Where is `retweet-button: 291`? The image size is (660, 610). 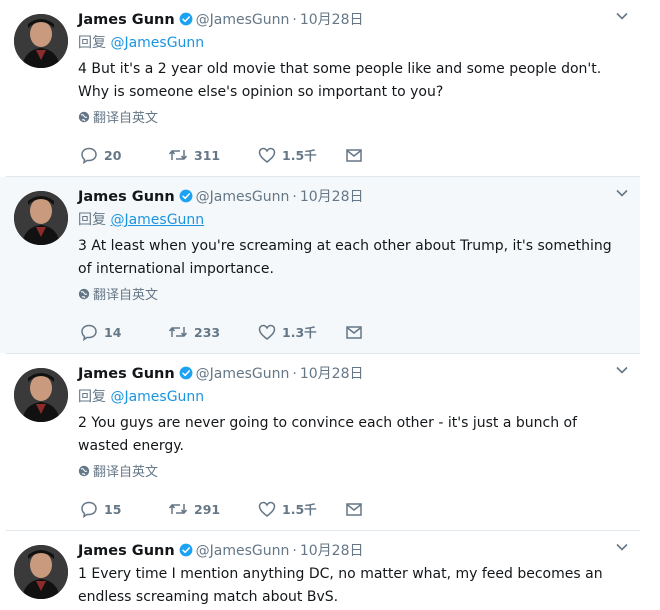
retweet-button: 291 is located at coordinates (194, 510).